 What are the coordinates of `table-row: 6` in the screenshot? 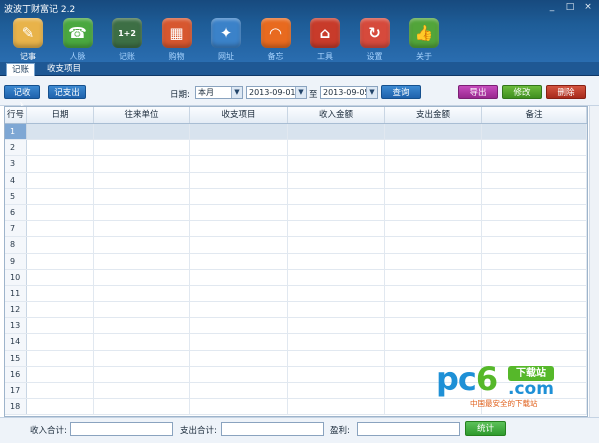 It's located at (296, 213).